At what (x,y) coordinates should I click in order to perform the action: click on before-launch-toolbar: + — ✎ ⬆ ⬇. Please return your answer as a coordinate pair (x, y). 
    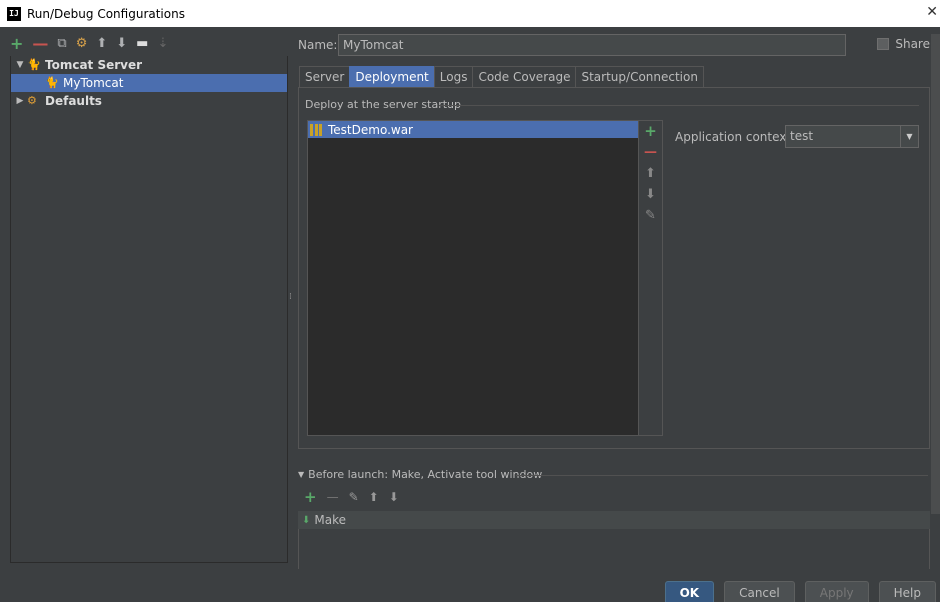
    Looking at the image, I should click on (617, 497).